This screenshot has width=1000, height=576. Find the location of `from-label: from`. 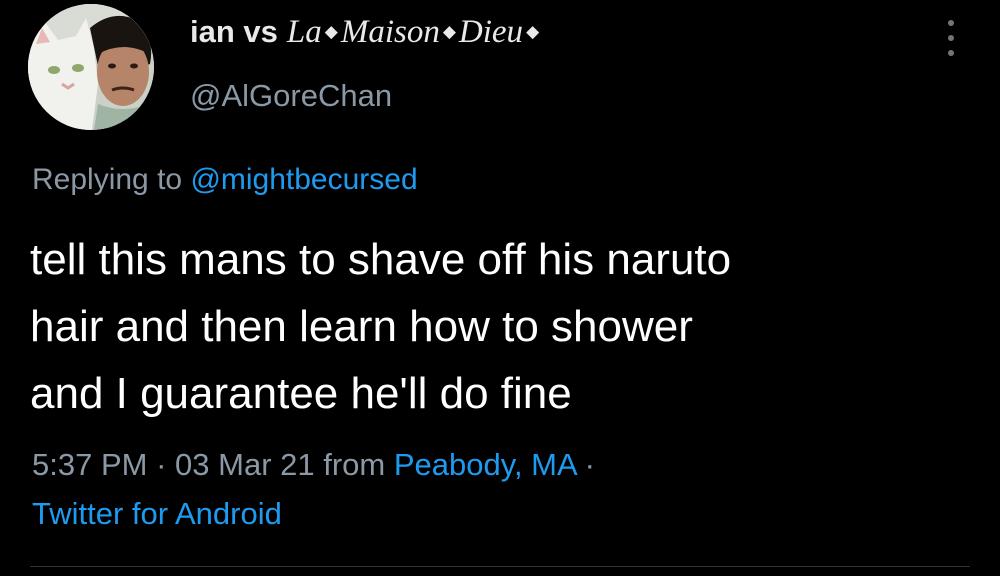

from-label: from is located at coordinates (354, 464).